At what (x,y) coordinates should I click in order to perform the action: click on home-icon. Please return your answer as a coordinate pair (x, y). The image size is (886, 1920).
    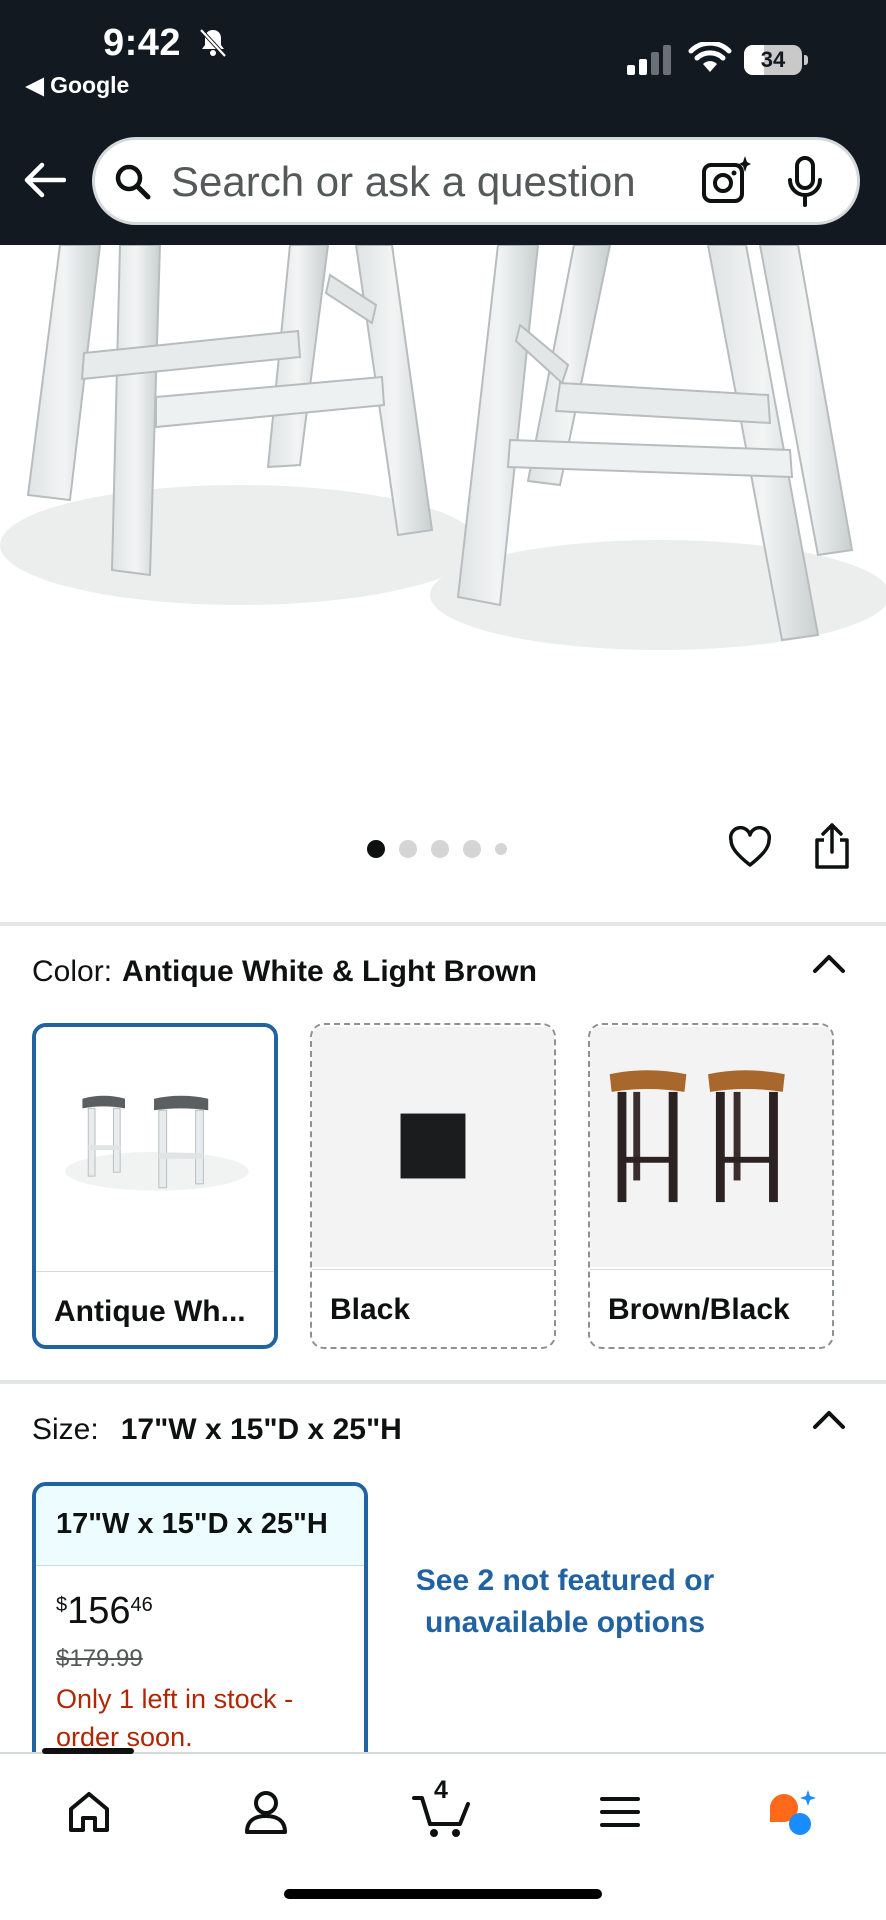
    Looking at the image, I should click on (89, 1812).